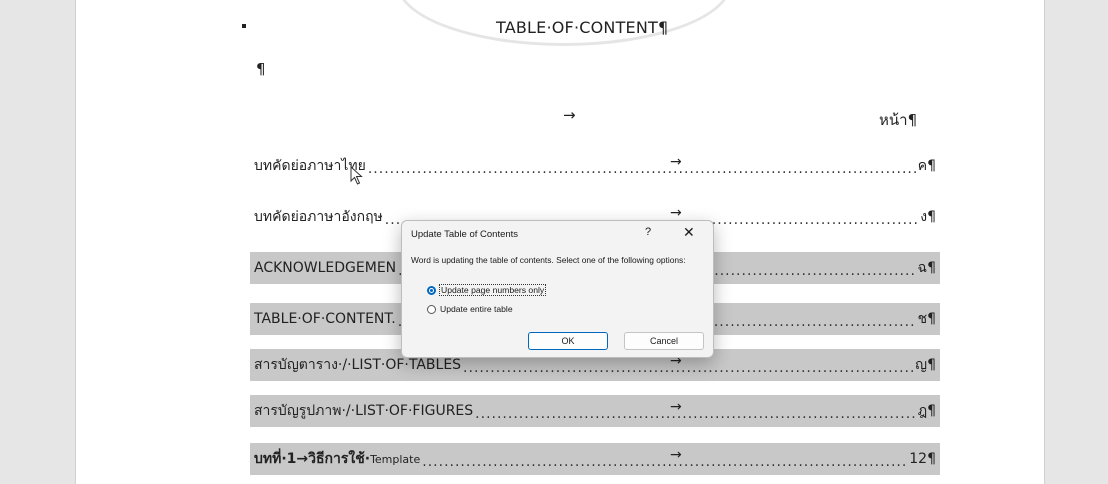  I want to click on option-update-page-numbers: Update page numbers only, so click(487, 290).